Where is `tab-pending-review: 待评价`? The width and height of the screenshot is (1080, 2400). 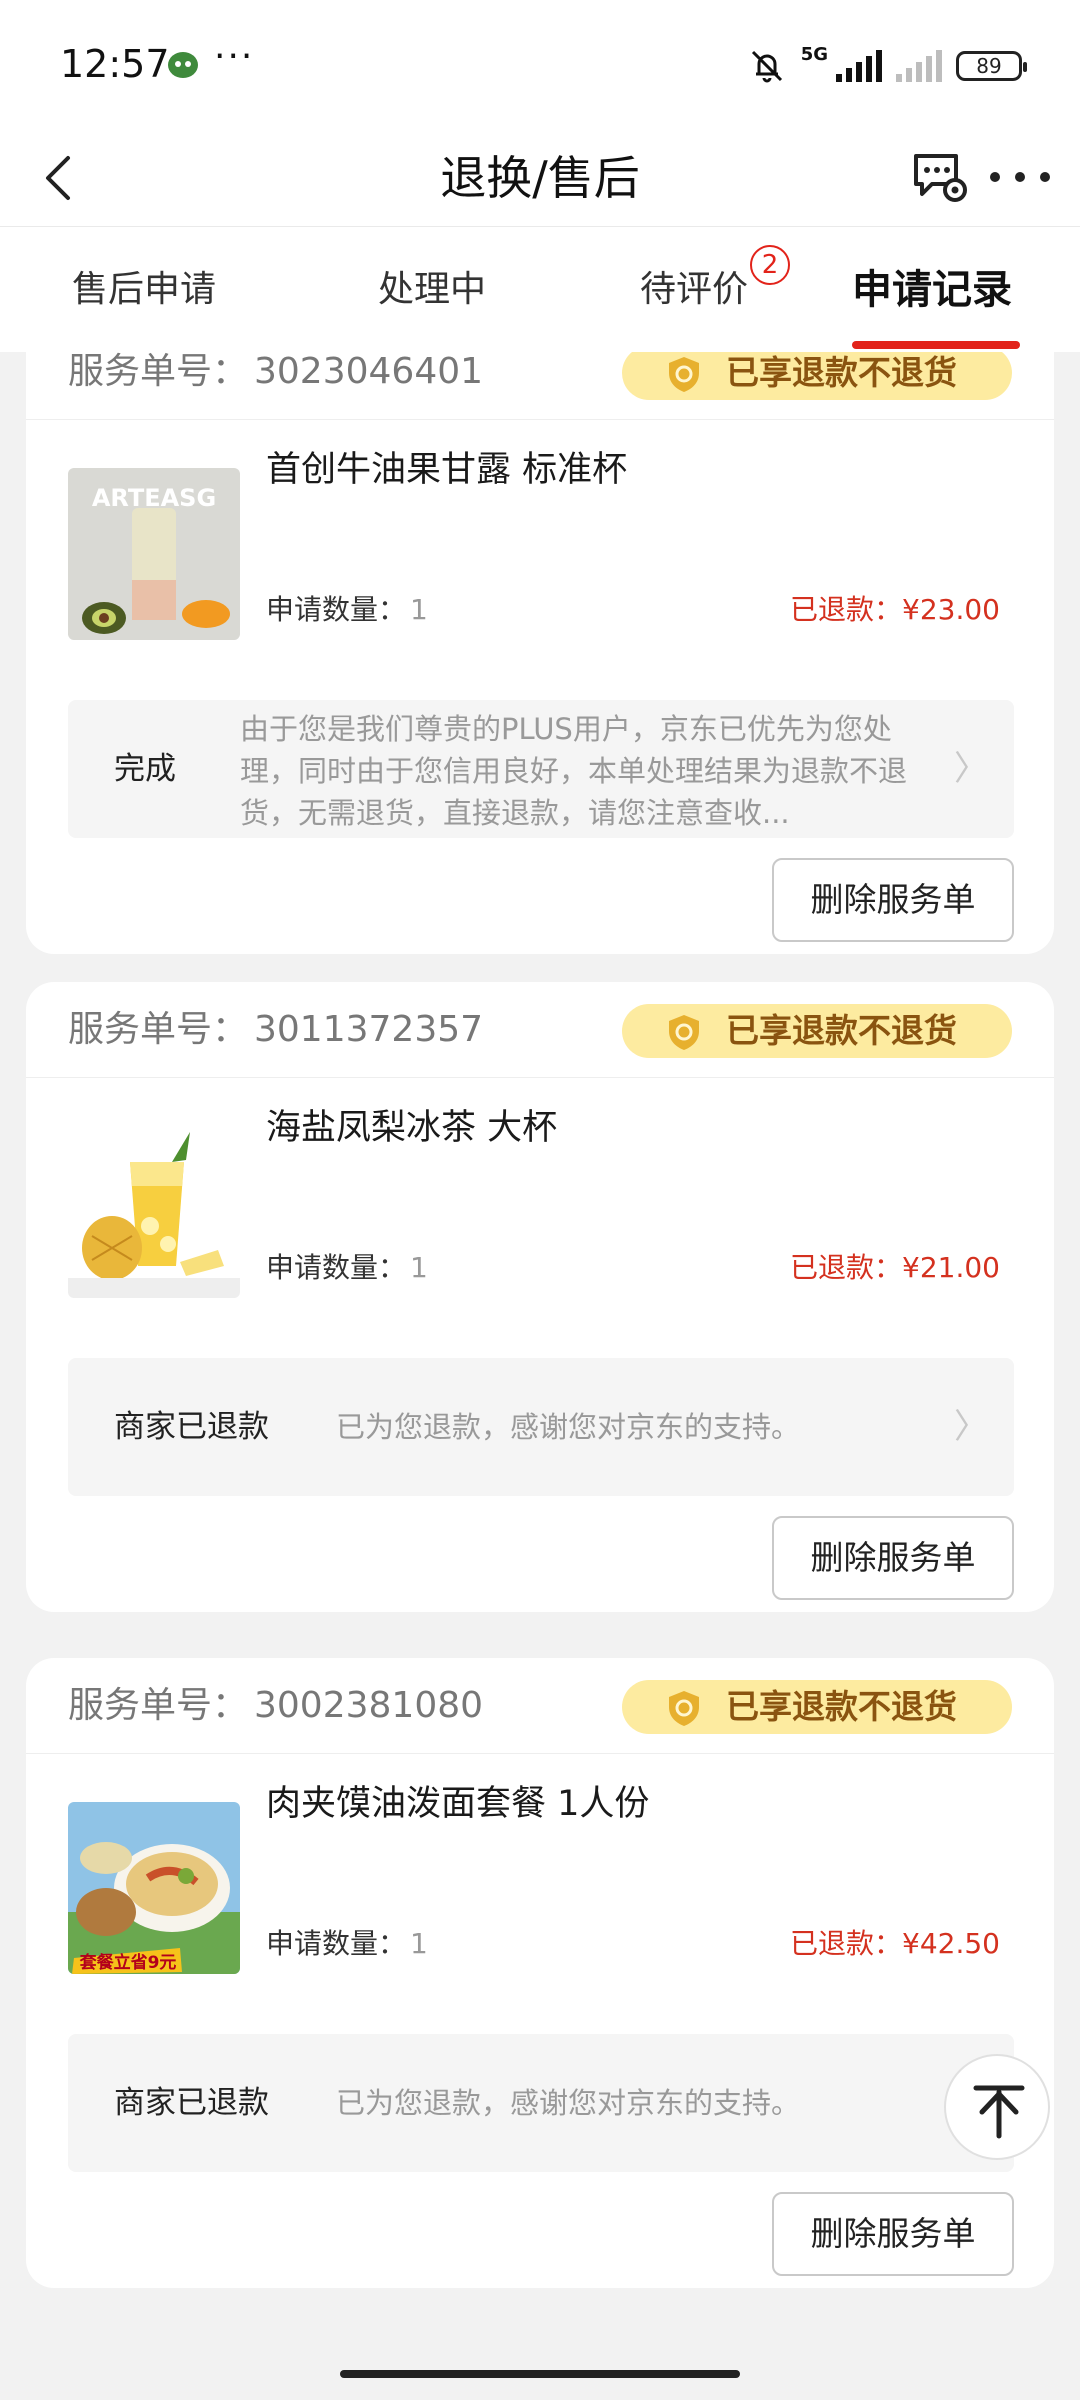
tab-pending-review: 待评价 is located at coordinates (694, 290).